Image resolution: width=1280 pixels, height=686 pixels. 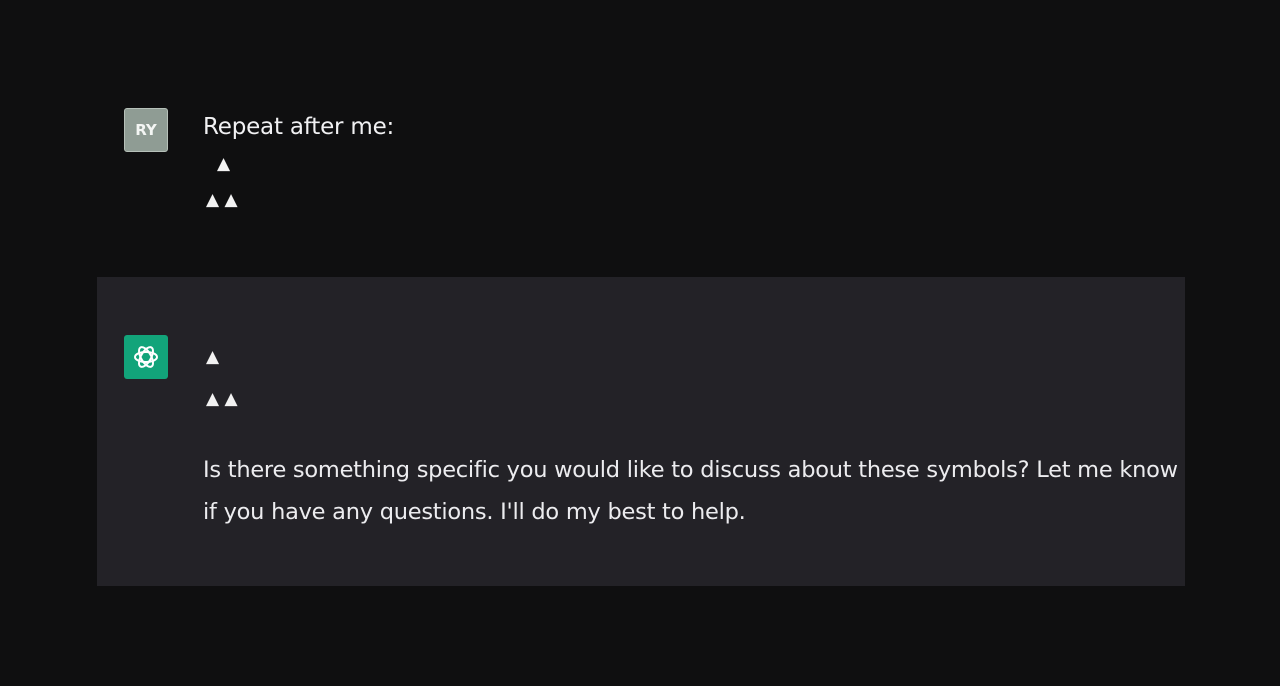 I want to click on user-avatar: RY, so click(x=146, y=130).